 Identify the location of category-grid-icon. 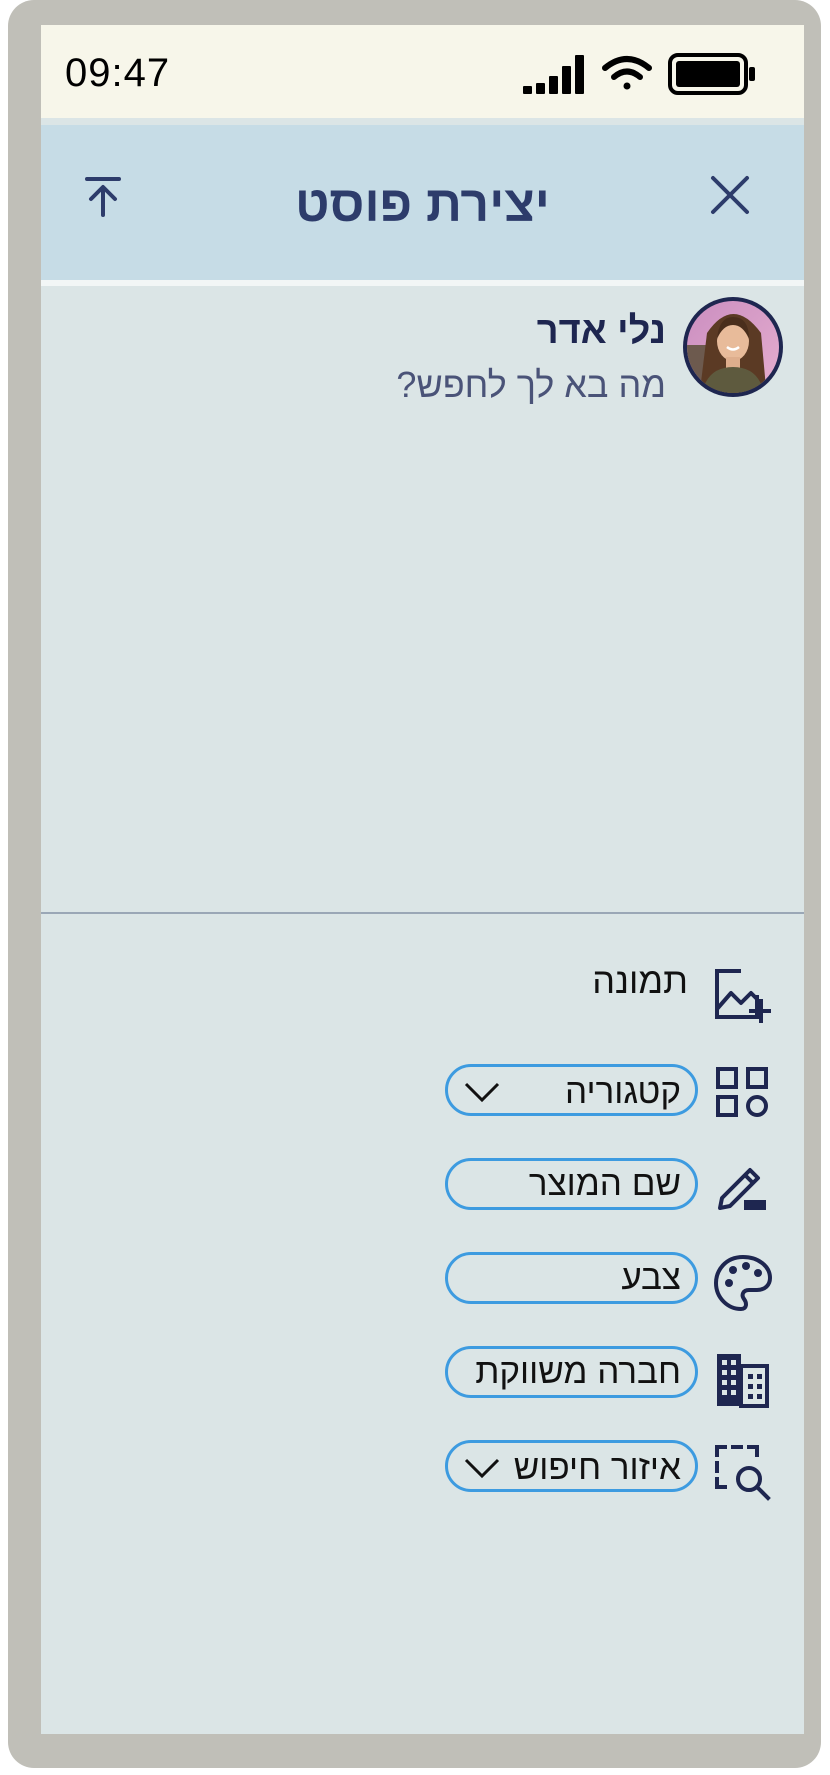
(742, 1092).